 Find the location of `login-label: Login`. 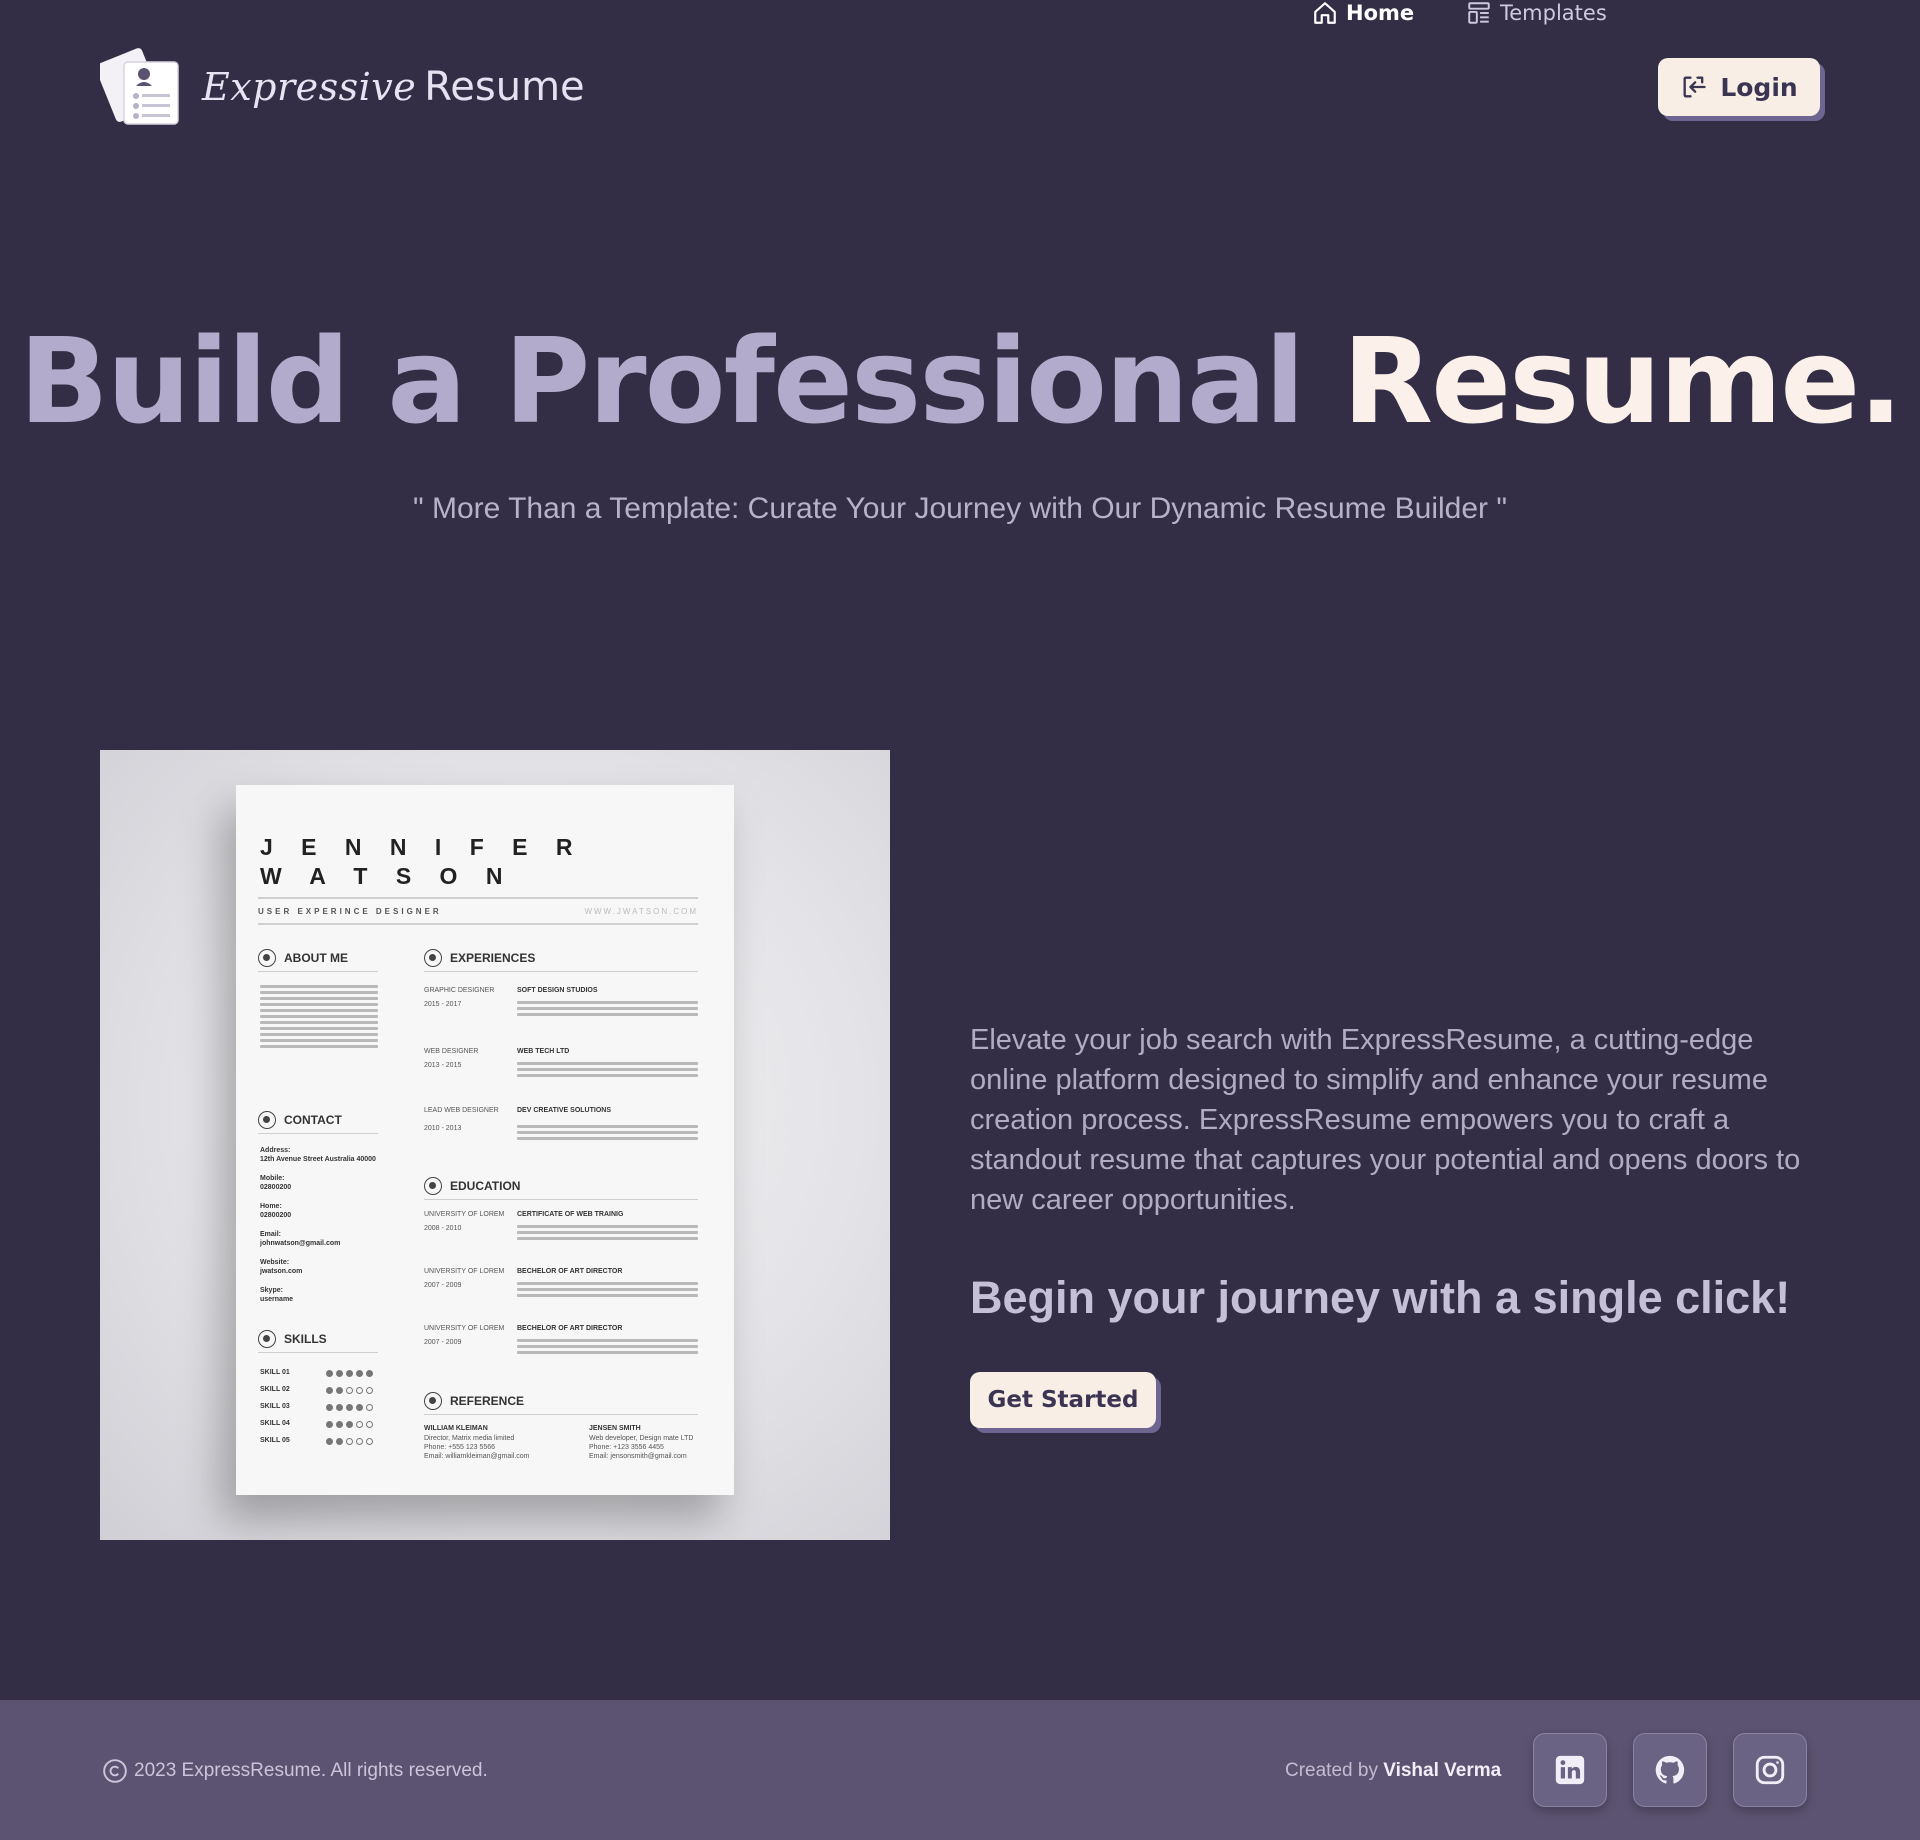

login-label: Login is located at coordinates (1759, 87).